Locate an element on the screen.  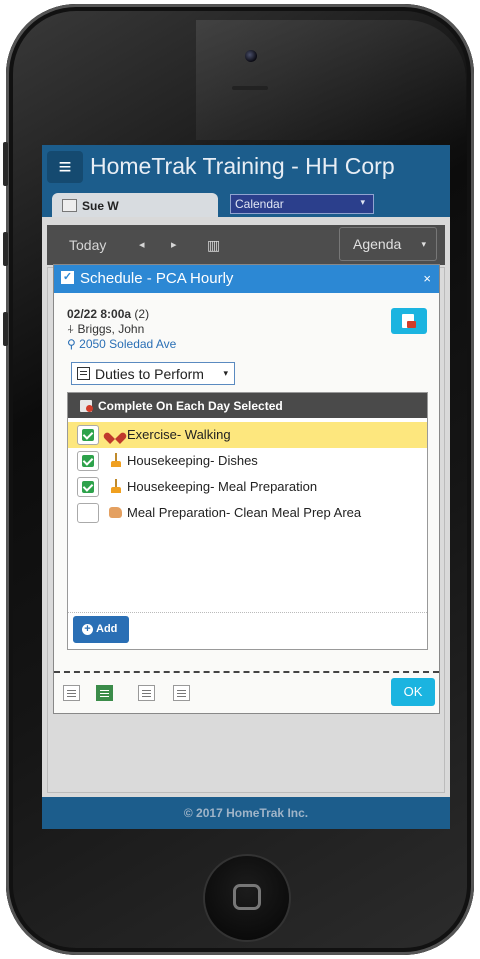
pdf-icon is located at coordinates (409, 321).